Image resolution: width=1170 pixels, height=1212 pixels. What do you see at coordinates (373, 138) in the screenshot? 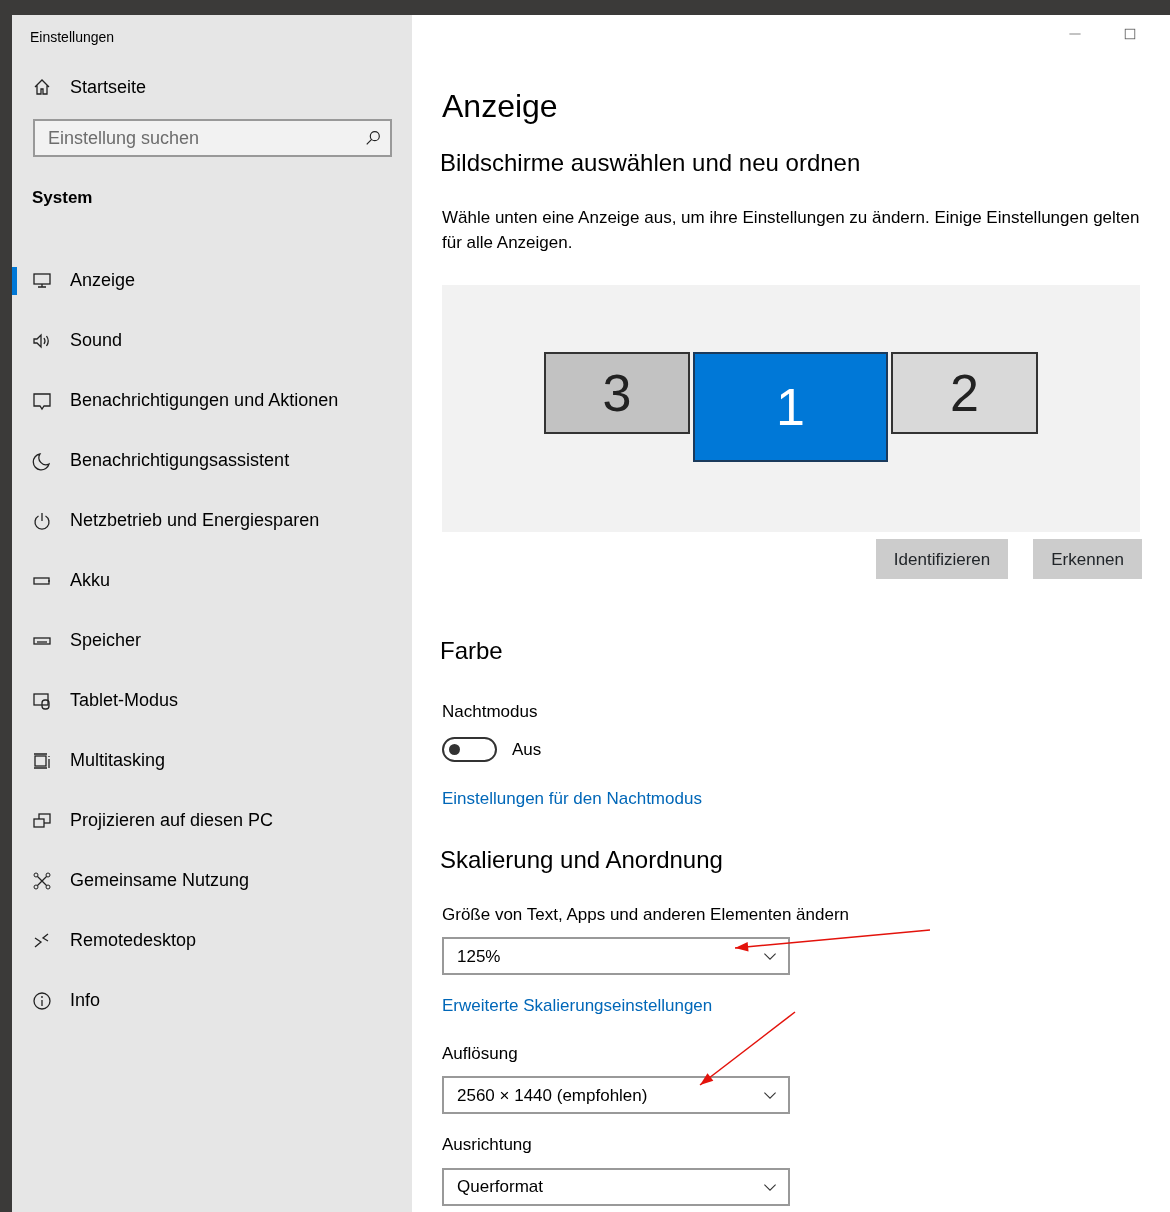
I see `search-icon` at bounding box center [373, 138].